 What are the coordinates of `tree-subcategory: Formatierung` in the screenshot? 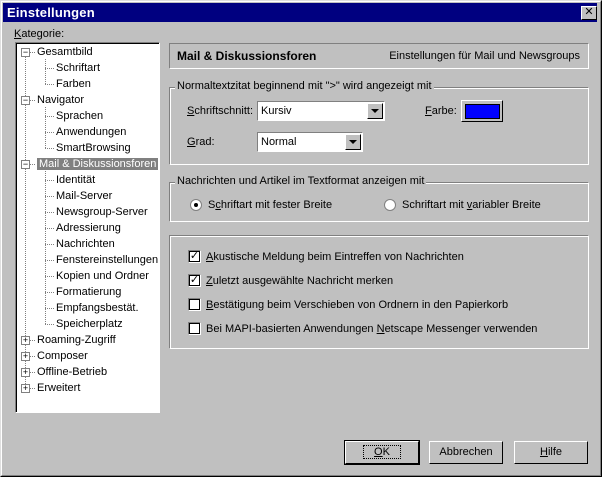 It's located at (88, 293).